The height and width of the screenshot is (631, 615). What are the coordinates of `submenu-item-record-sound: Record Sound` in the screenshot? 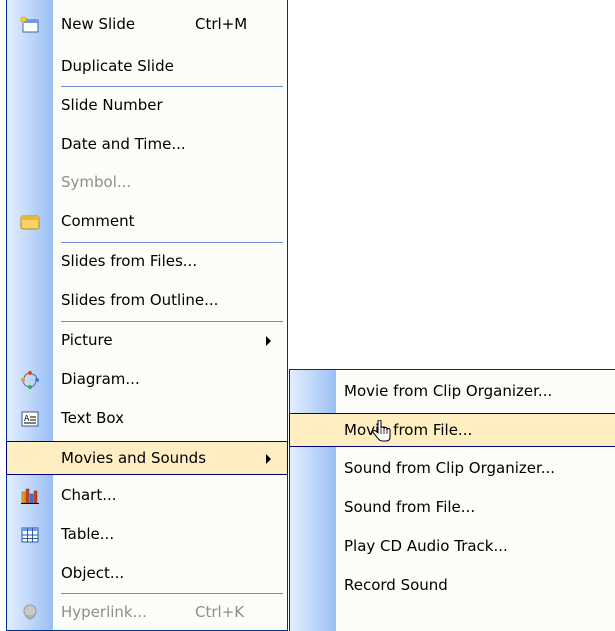 It's located at (452, 586).